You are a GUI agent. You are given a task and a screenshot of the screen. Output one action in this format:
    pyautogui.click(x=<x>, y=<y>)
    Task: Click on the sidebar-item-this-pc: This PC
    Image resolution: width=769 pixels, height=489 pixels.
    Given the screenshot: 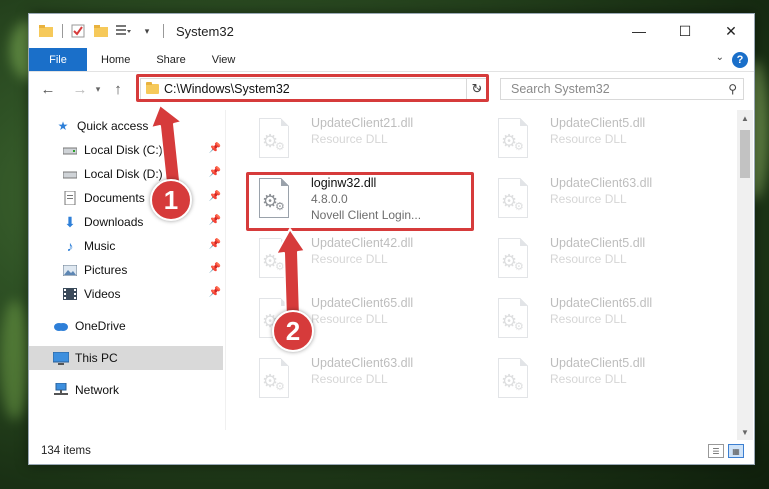 What is the action you would take?
    pyautogui.click(x=126, y=358)
    